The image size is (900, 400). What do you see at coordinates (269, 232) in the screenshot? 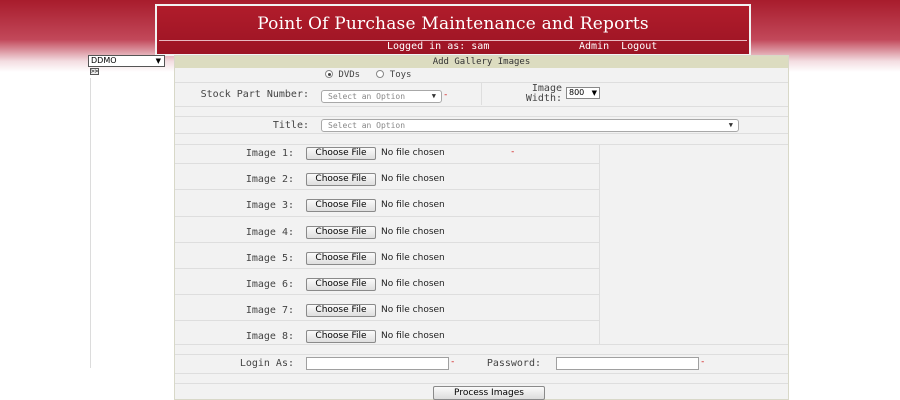
I see `image-4-label: Image 4:` at bounding box center [269, 232].